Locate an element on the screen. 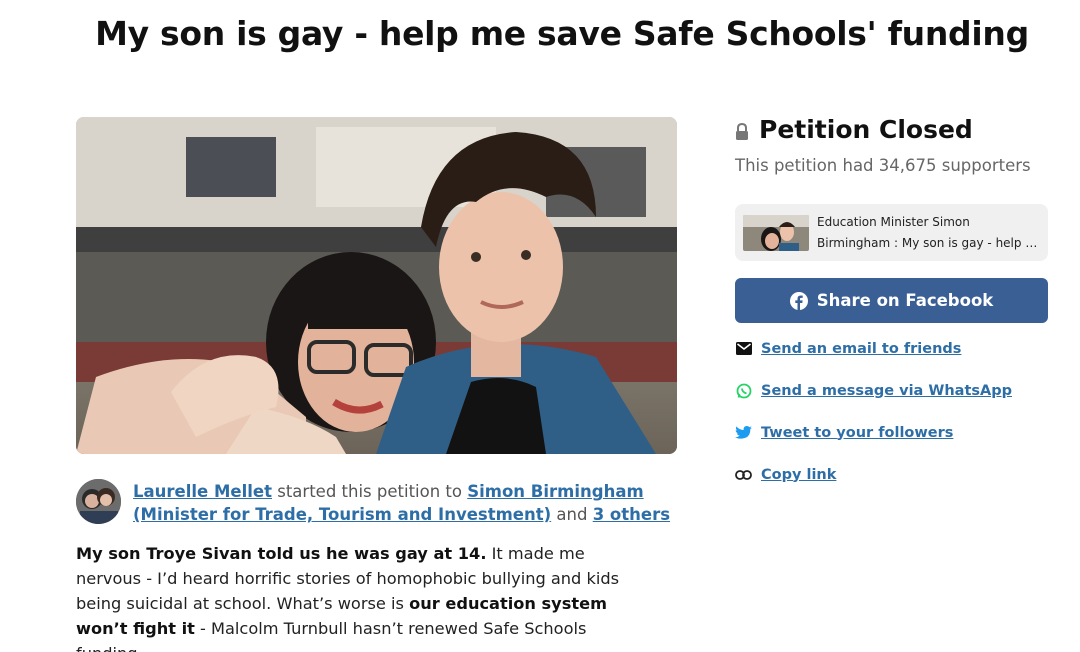 Image resolution: width=1080 pixels, height=652 pixels. share-facebook-button: Share on Facebook is located at coordinates (891, 300).